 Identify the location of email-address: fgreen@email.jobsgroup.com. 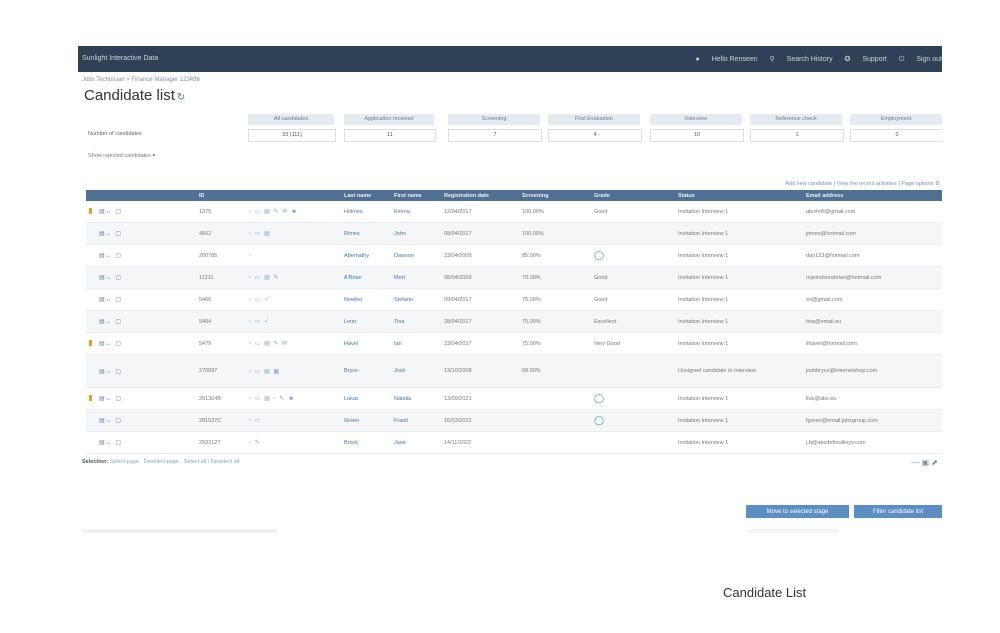
(842, 421).